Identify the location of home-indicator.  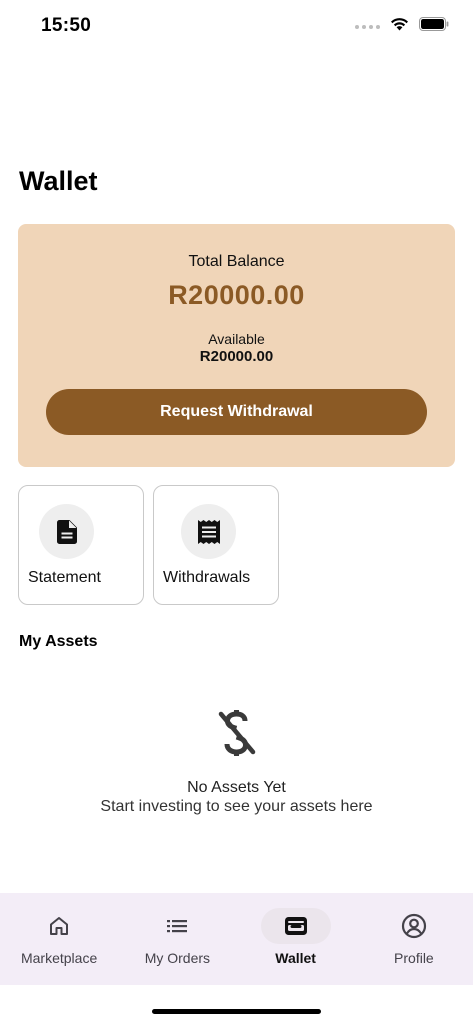
(236, 1011).